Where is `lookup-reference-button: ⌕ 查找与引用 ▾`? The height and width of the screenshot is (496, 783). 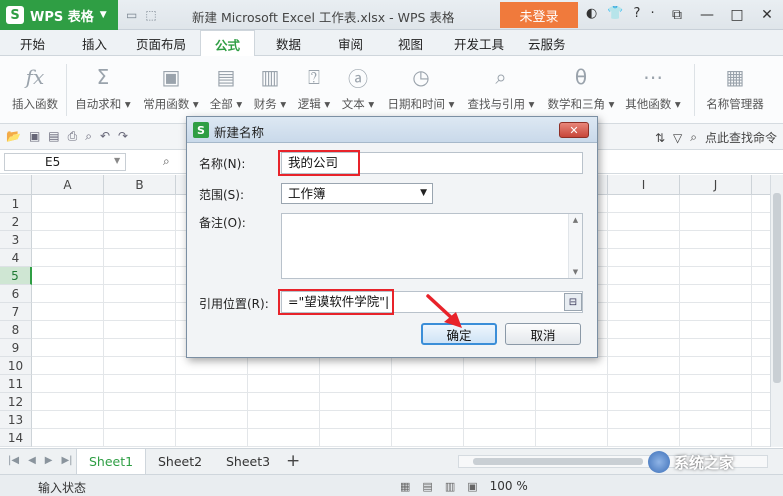
lookup-reference-button: ⌕ 查找与引用 ▾ is located at coordinates (501, 90).